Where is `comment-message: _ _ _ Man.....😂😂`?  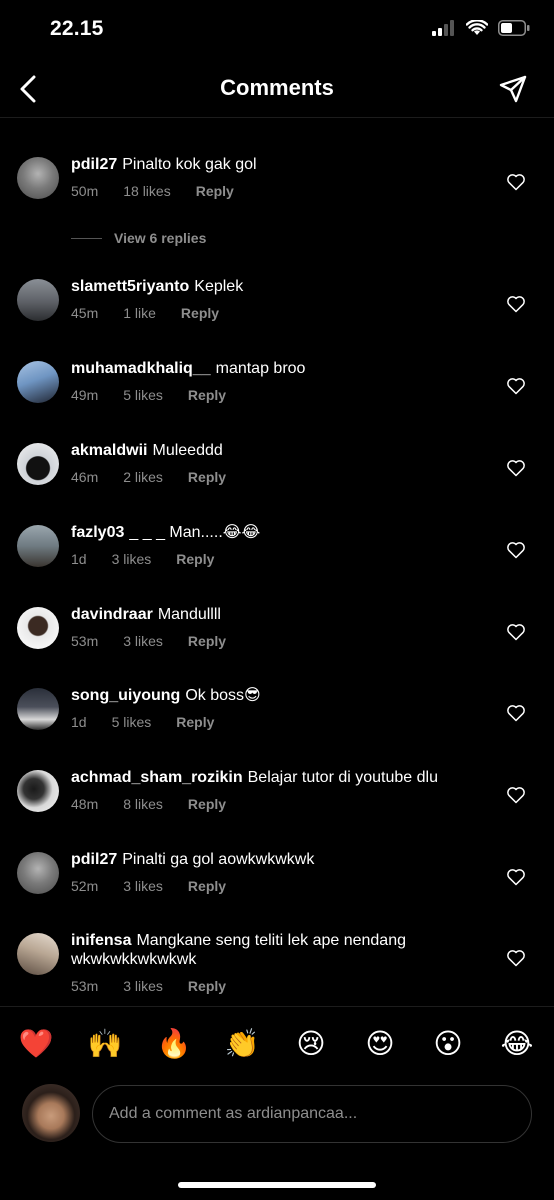 comment-message: _ _ _ Man.....😂😂 is located at coordinates (195, 532).